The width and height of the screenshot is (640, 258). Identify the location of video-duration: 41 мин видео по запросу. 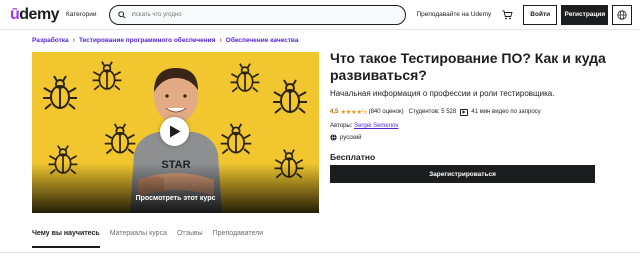
(506, 112).